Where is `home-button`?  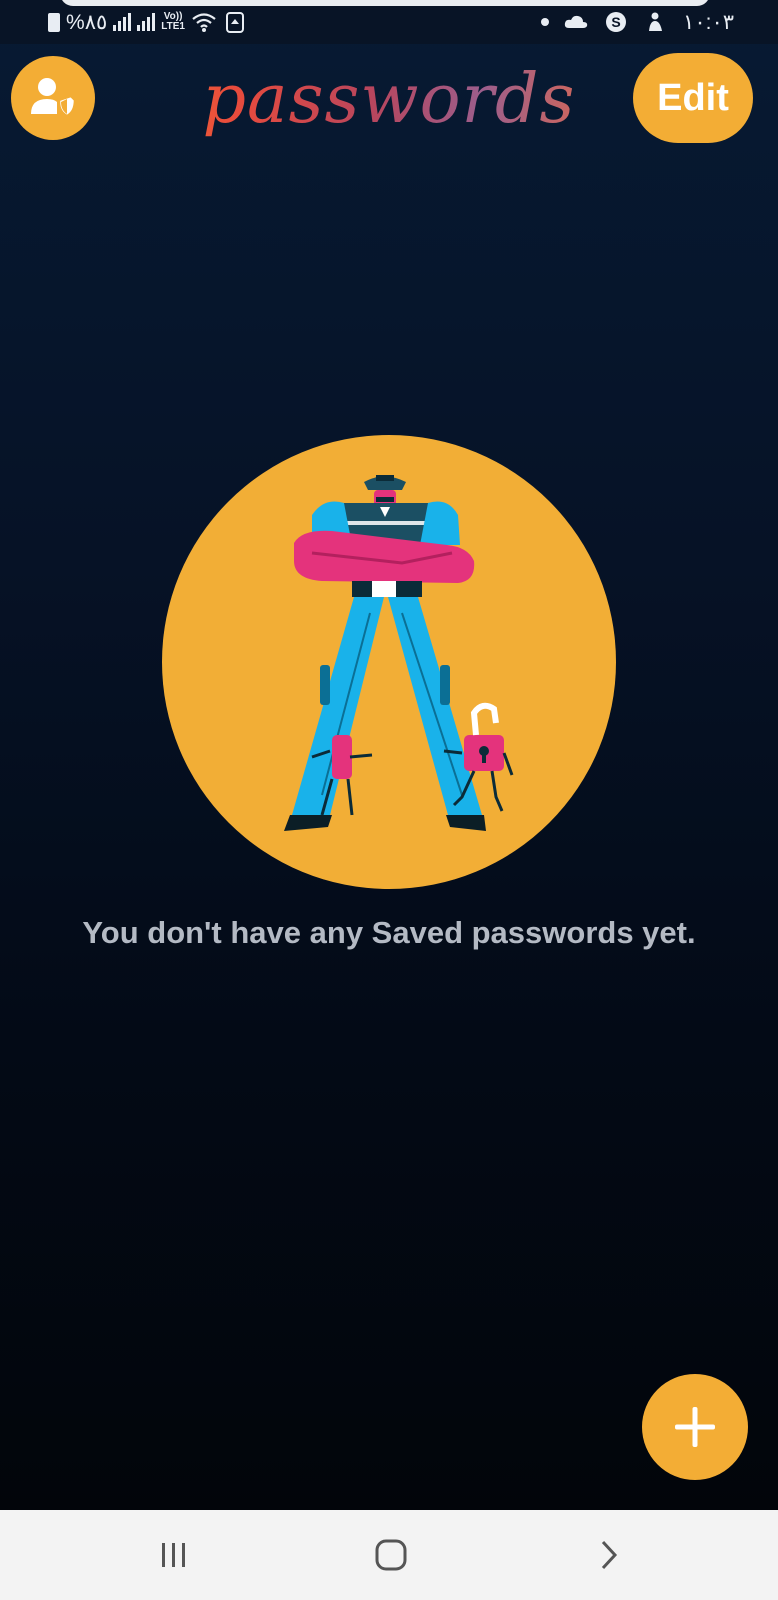
home-button is located at coordinates (391, 1555).